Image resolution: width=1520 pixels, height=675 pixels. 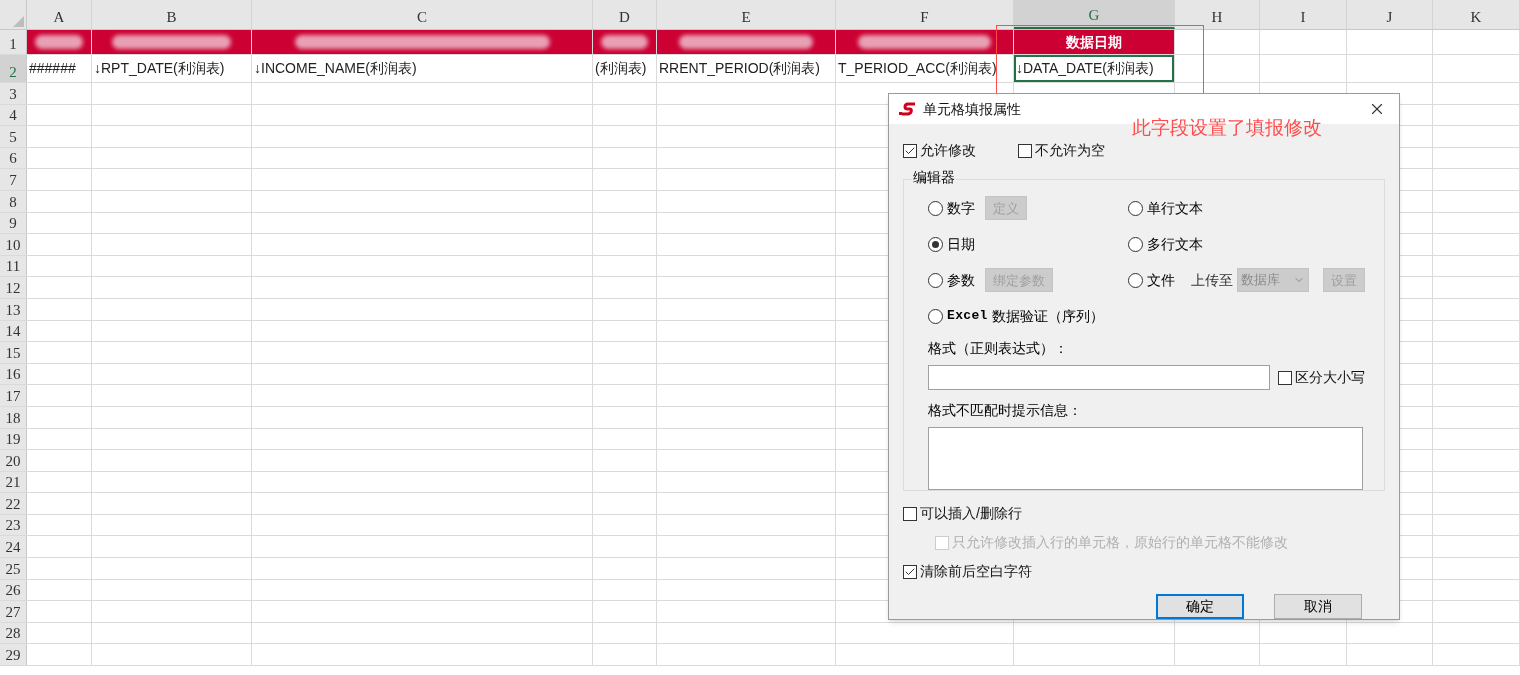 I want to click on row-header: 2, so click(x=13, y=68).